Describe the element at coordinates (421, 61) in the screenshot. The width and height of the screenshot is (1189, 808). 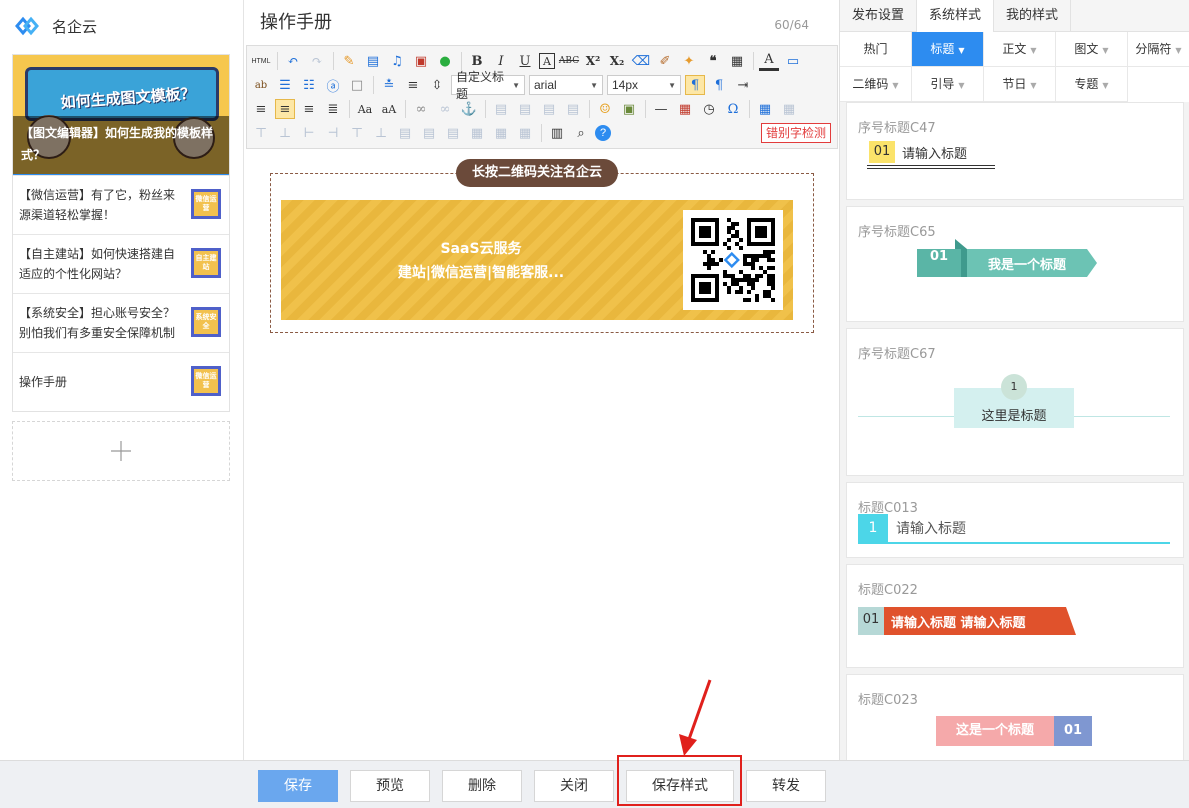
I see `image-icon: ▣` at that location.